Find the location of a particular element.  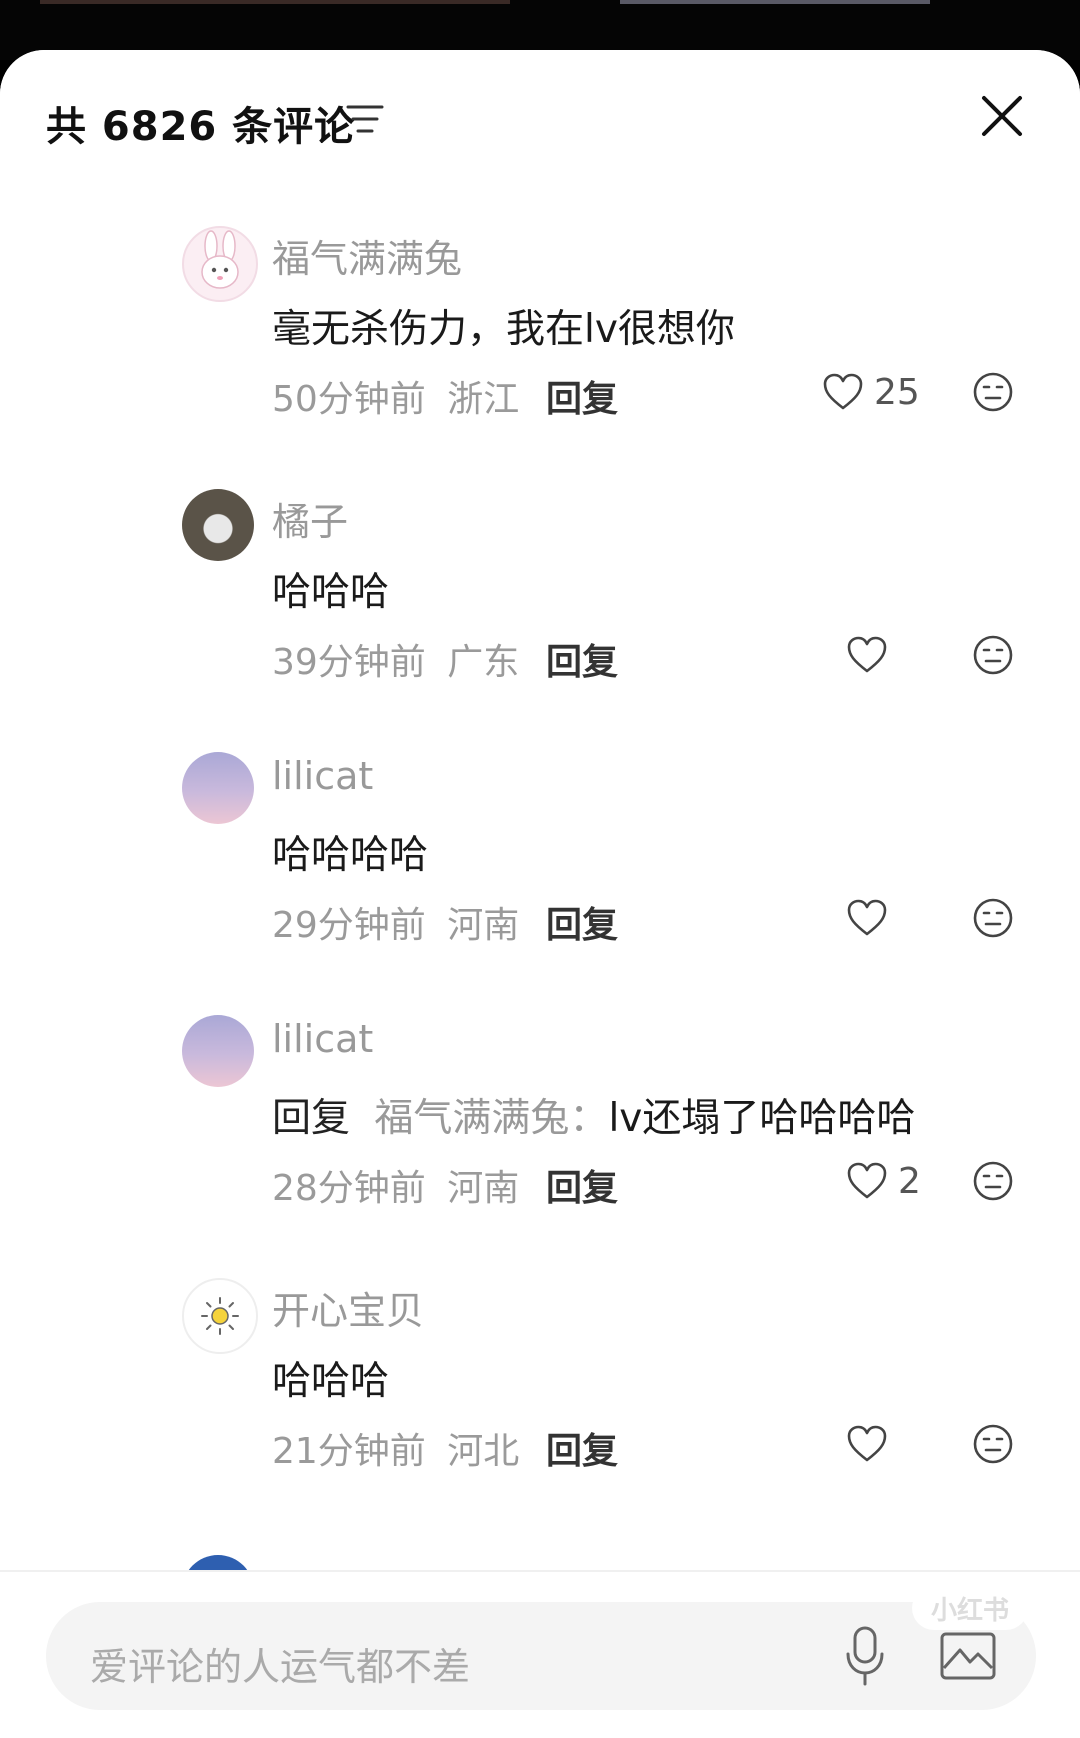

image-picker-icon is located at coordinates (968, 1656).